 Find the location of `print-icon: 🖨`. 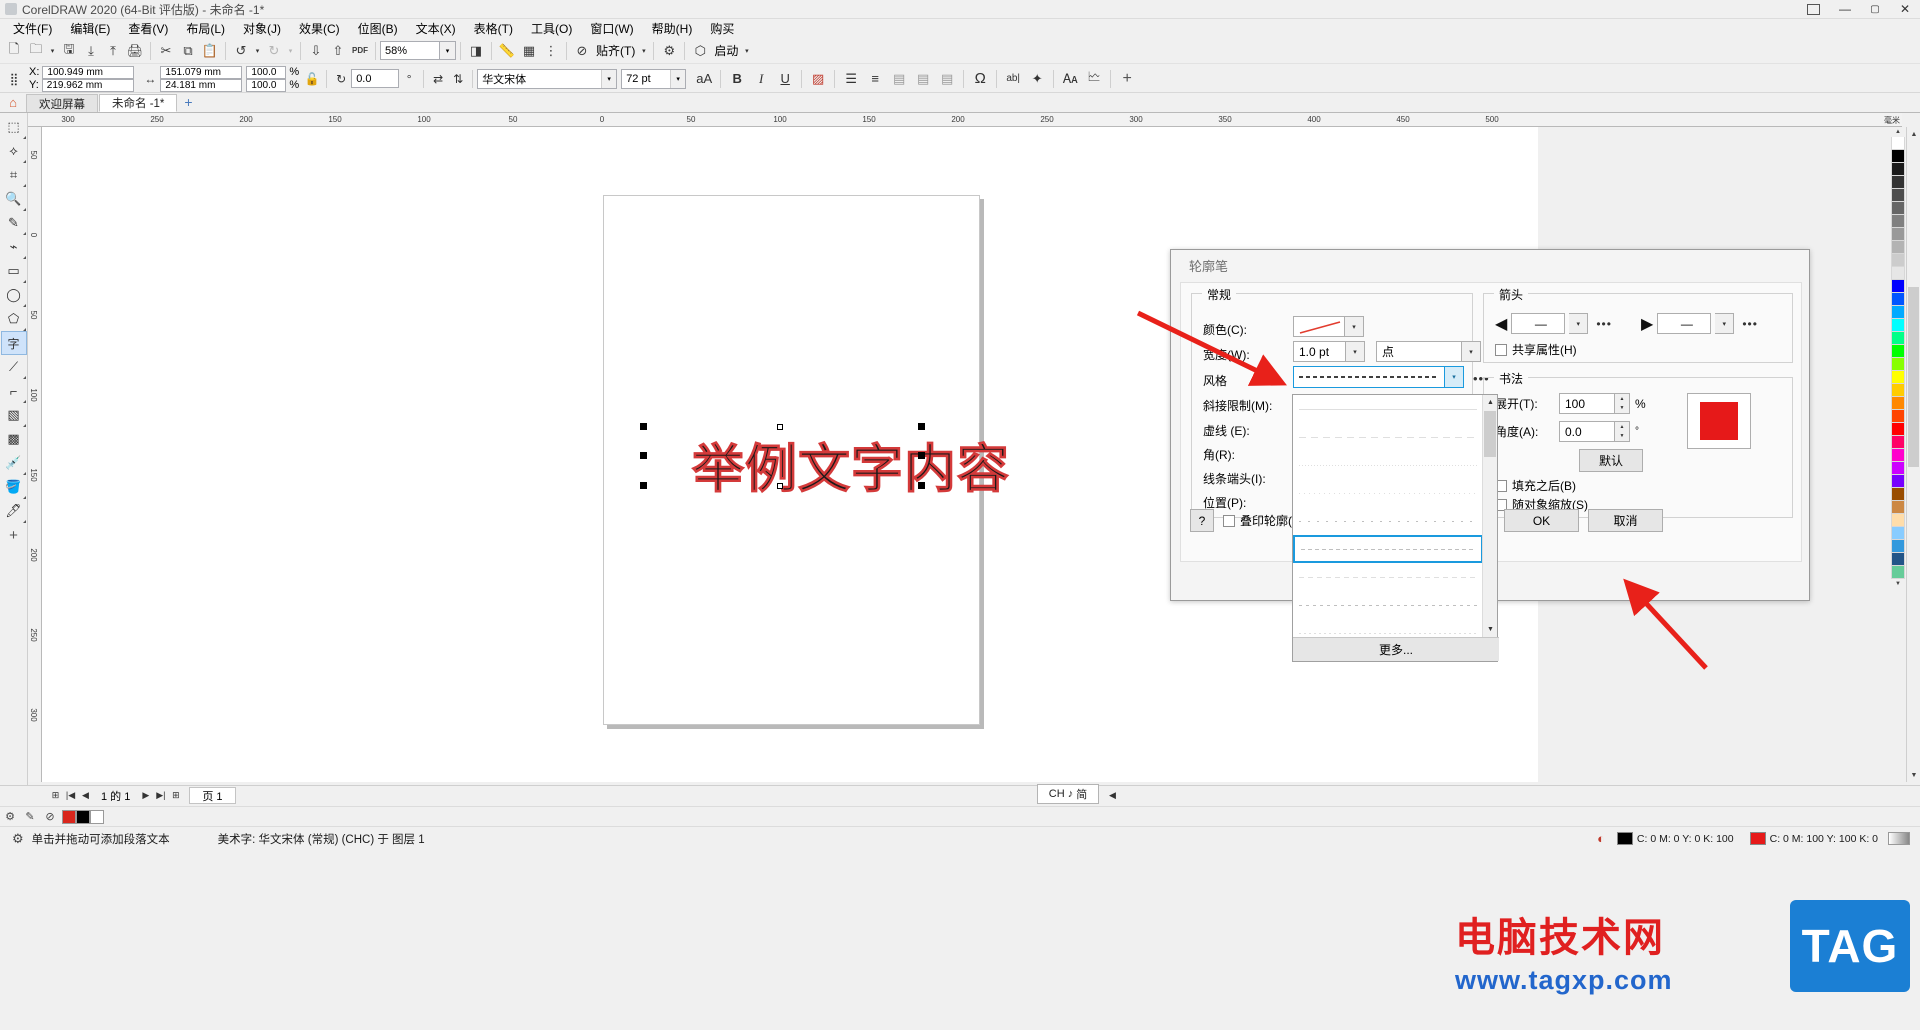

print-icon: 🖨 is located at coordinates (135, 51).